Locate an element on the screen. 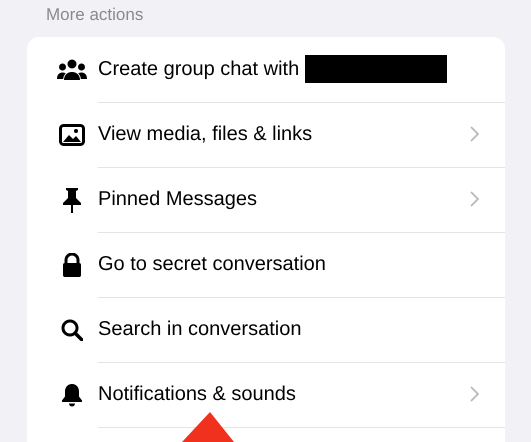 This screenshot has width=531, height=442. menu-item: Create group chat with is located at coordinates (277, 69).